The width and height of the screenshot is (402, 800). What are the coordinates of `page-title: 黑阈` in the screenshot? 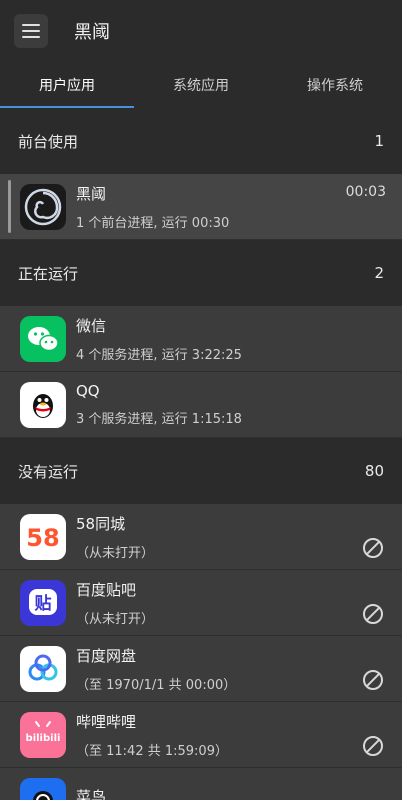 It's located at (92, 32).